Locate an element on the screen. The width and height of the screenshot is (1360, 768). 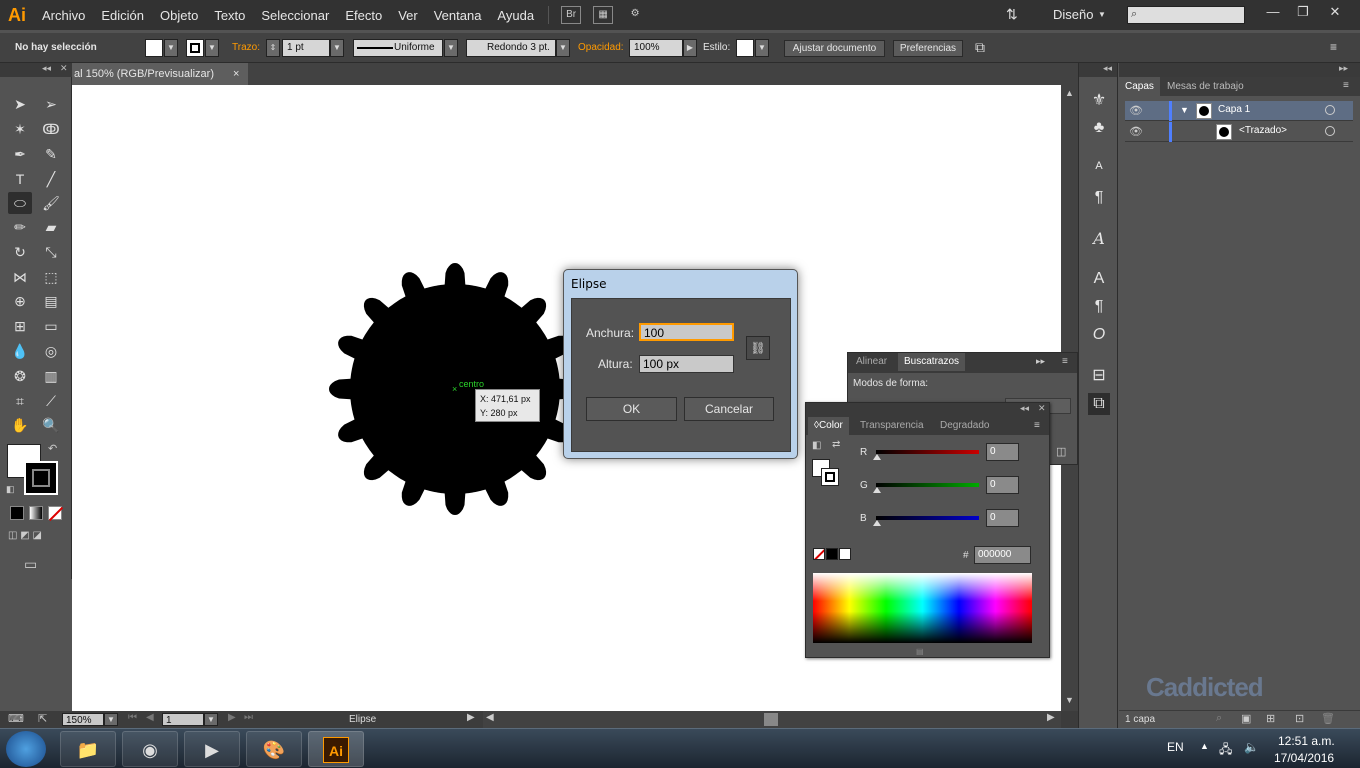
b-slider is located at coordinates (927, 518).